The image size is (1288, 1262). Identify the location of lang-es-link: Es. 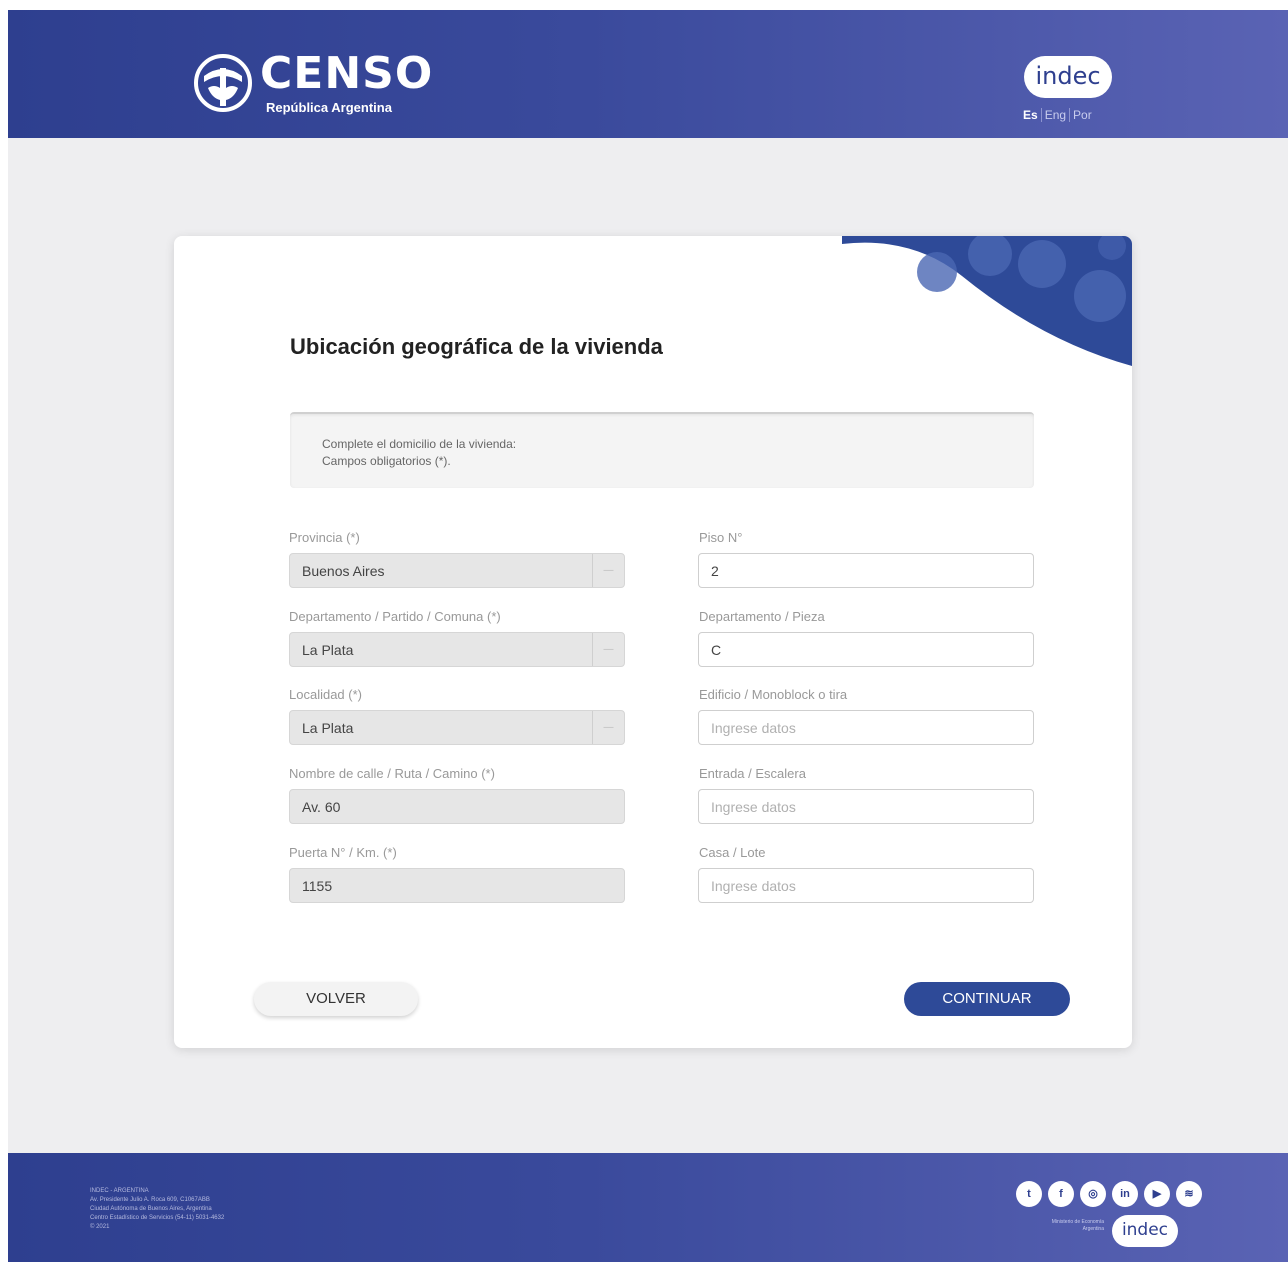
(1032, 115).